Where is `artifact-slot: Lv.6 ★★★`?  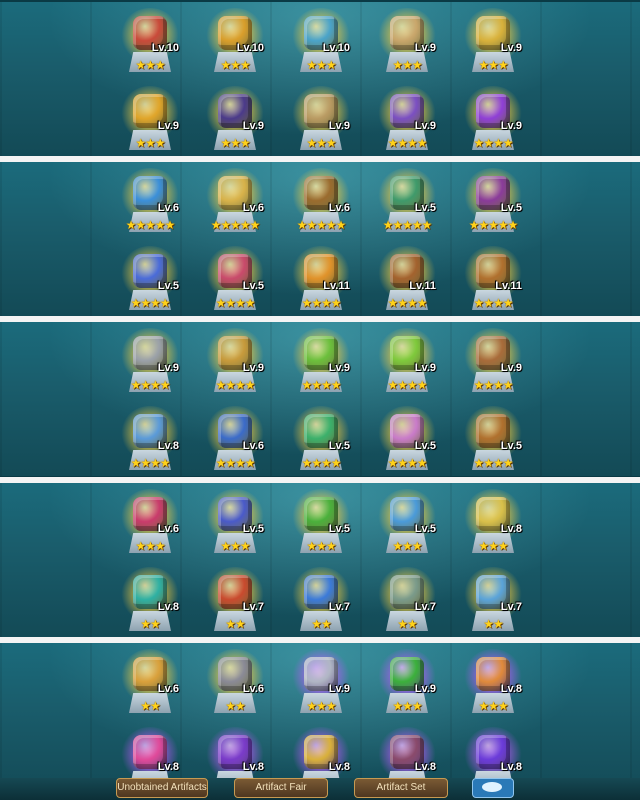 artifact-slot: Lv.6 ★★★ is located at coordinates (150, 525).